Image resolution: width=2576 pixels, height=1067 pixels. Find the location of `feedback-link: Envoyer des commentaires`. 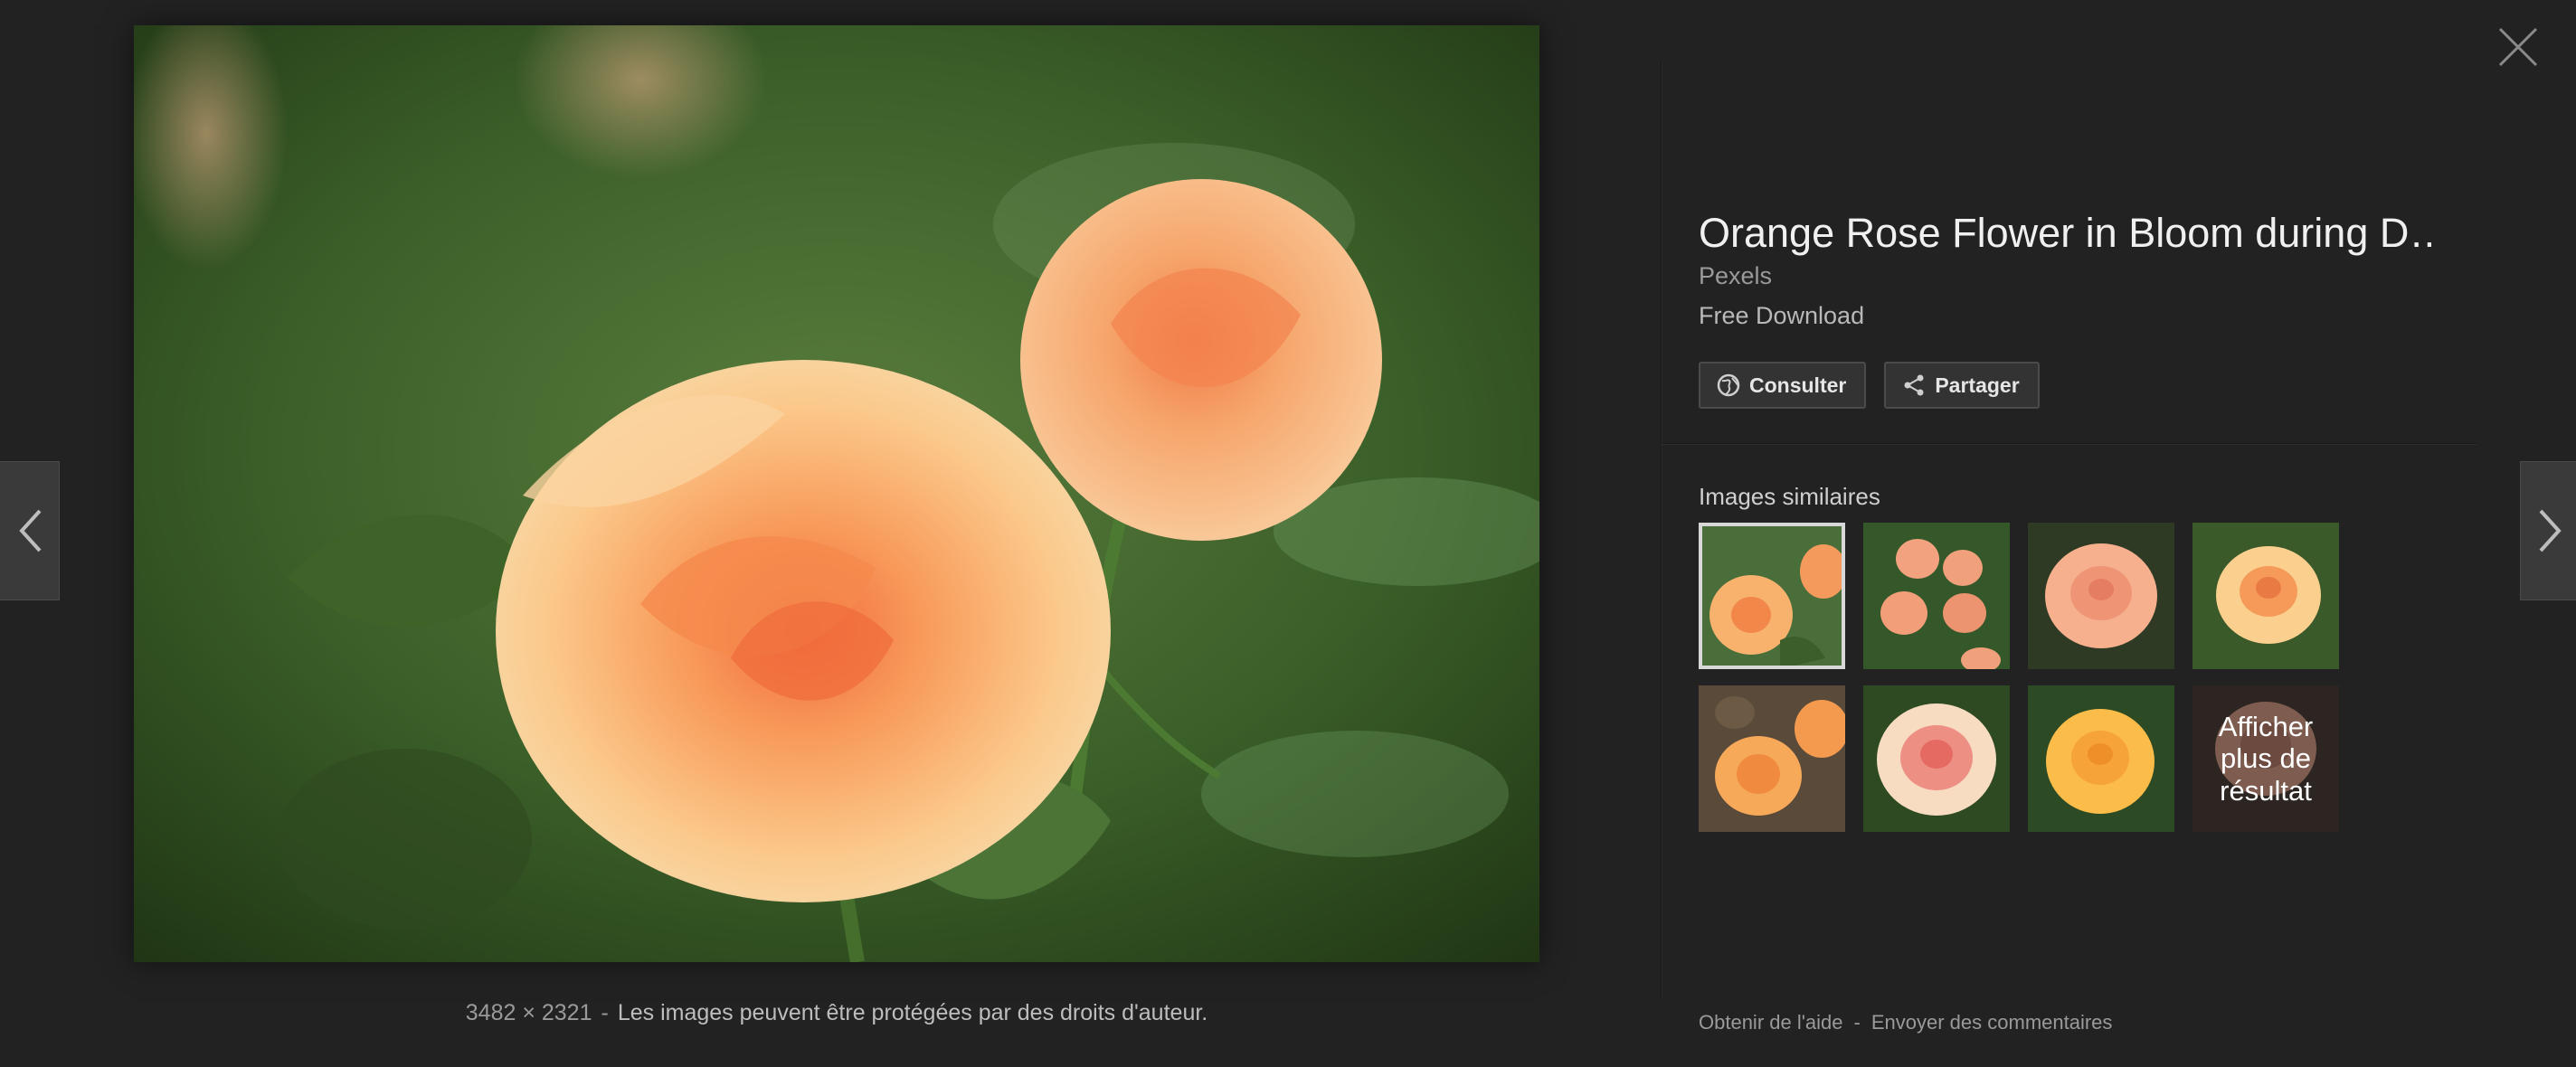

feedback-link: Envoyer des commentaires is located at coordinates (1992, 1022).